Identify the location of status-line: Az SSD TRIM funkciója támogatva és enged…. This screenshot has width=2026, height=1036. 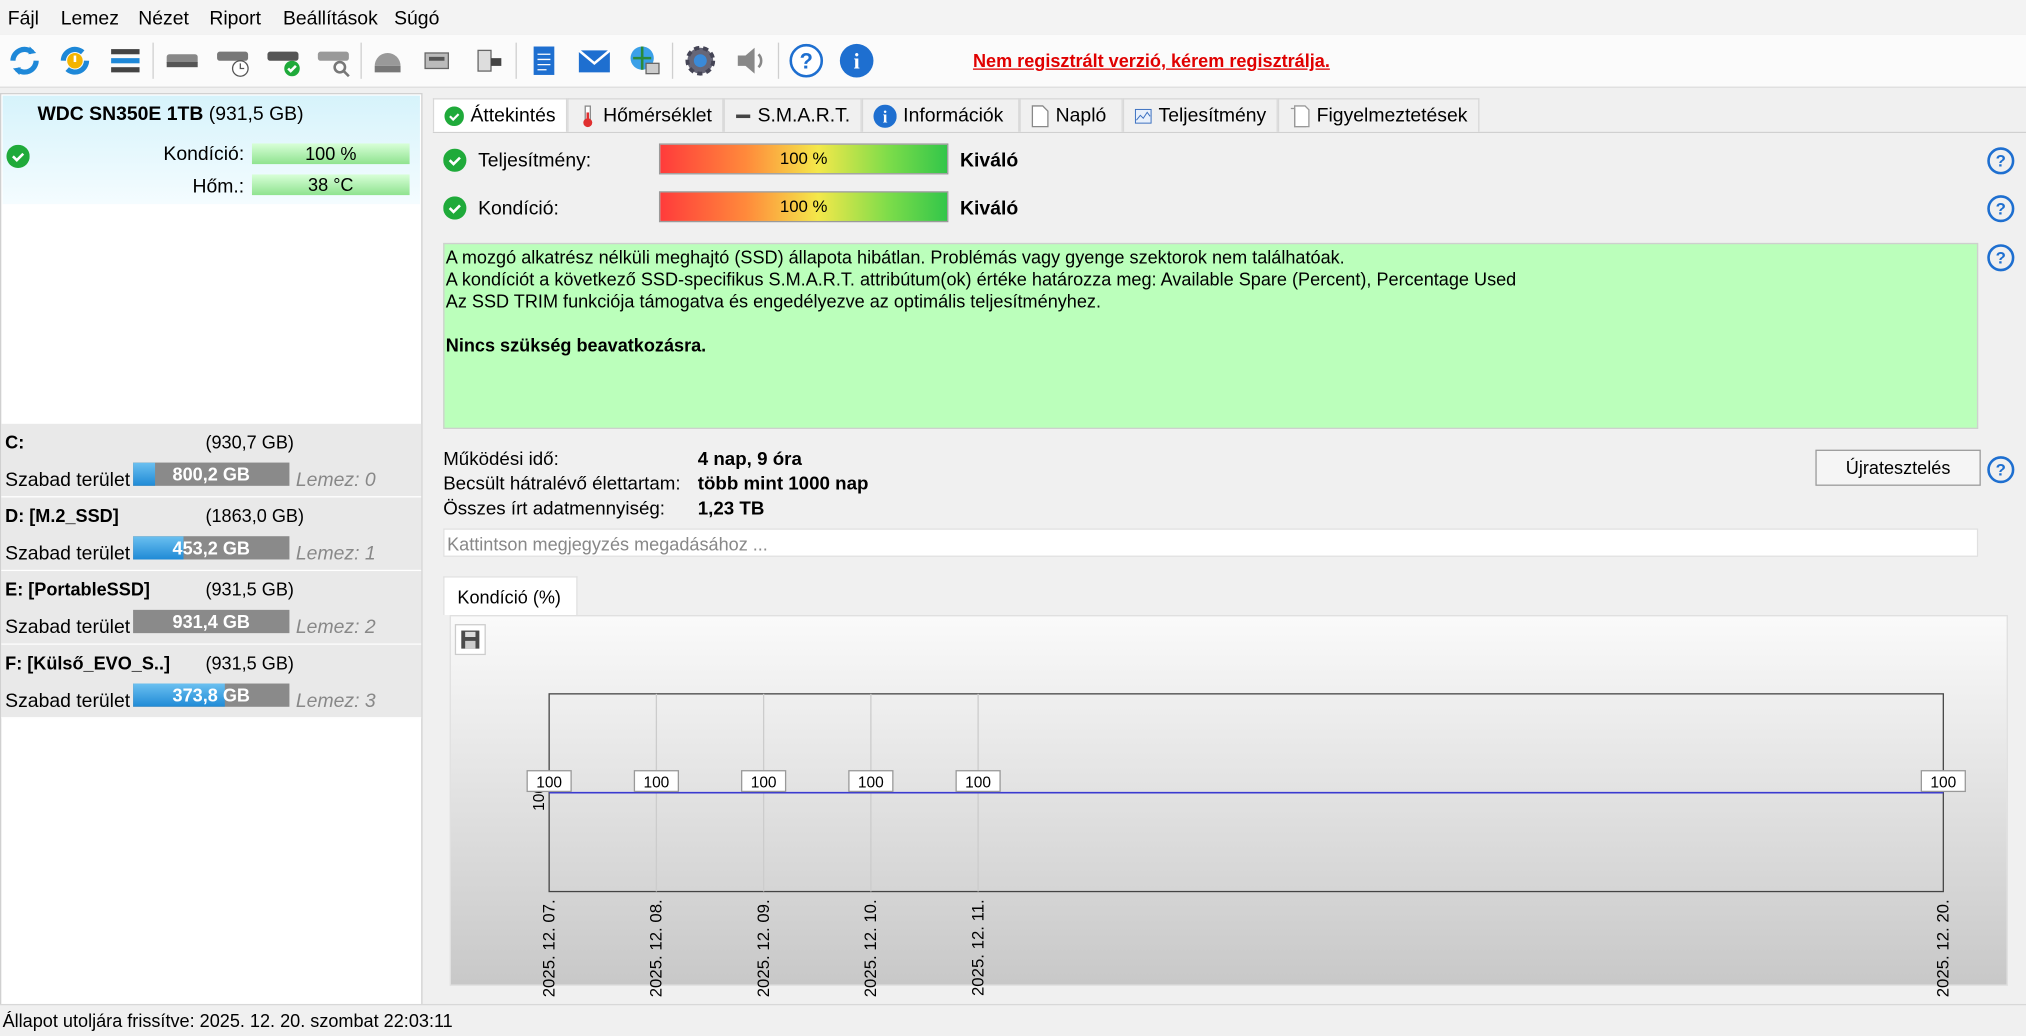
(773, 301).